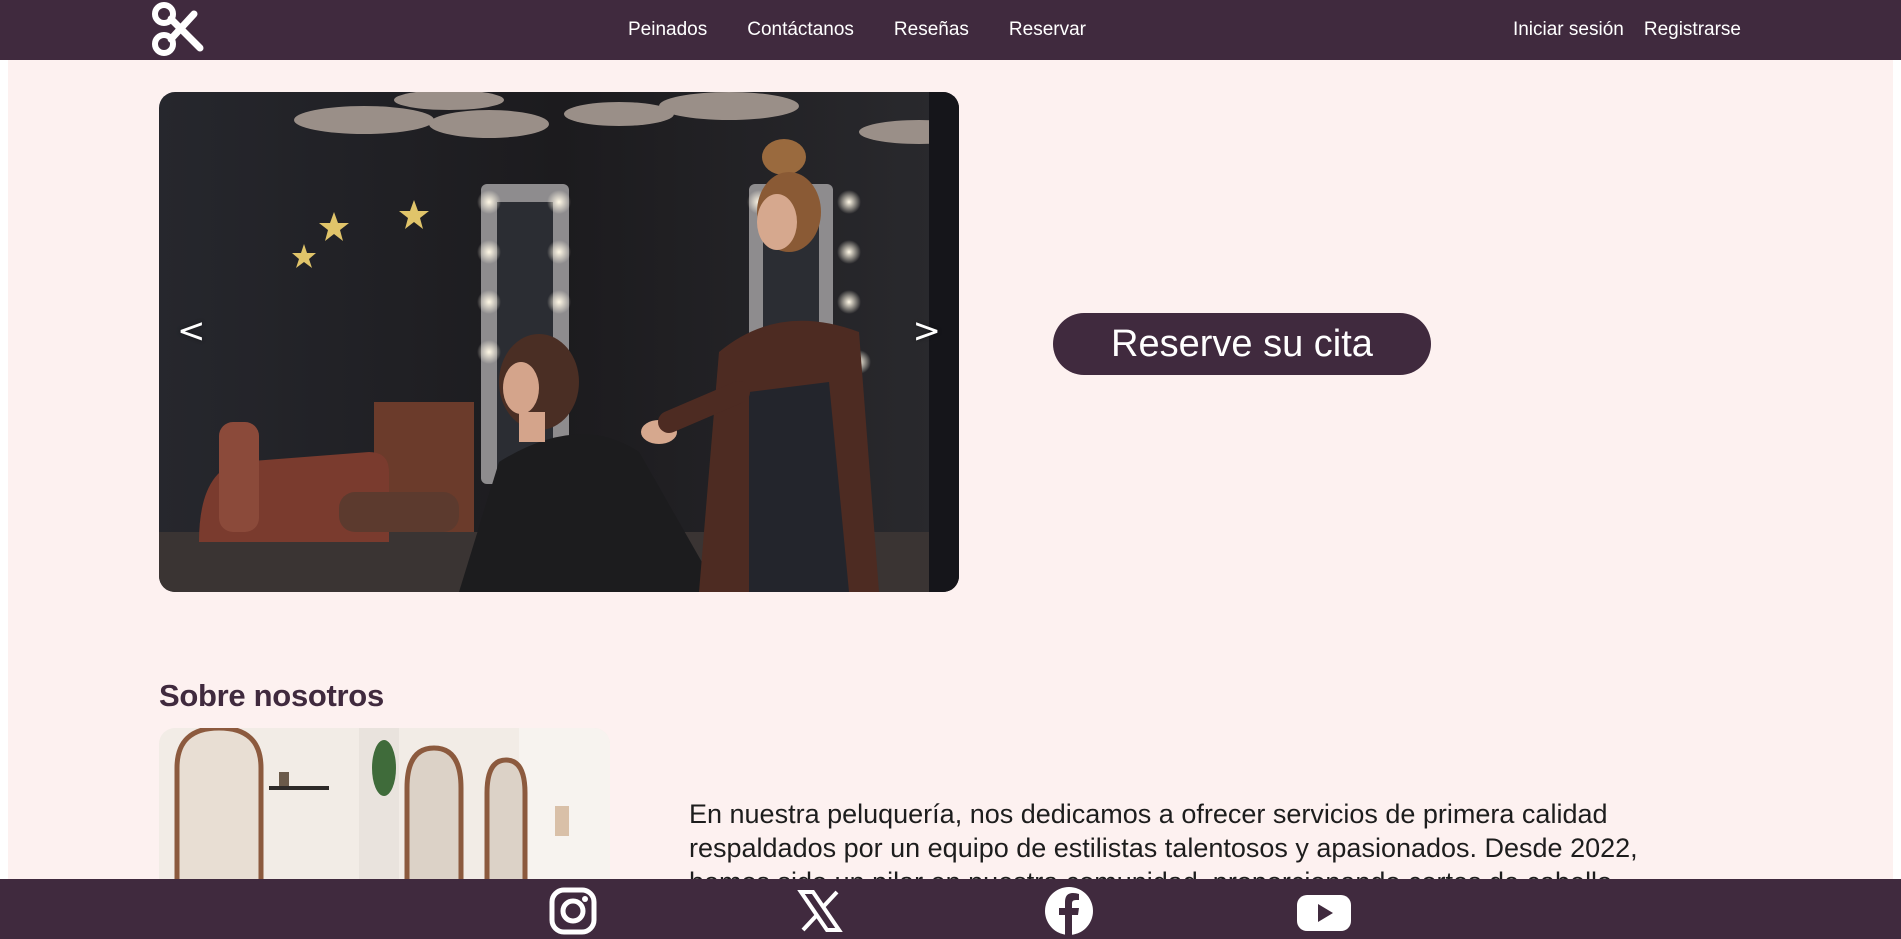 The height and width of the screenshot is (939, 1901). I want to click on scissors-icon, so click(177, 29).